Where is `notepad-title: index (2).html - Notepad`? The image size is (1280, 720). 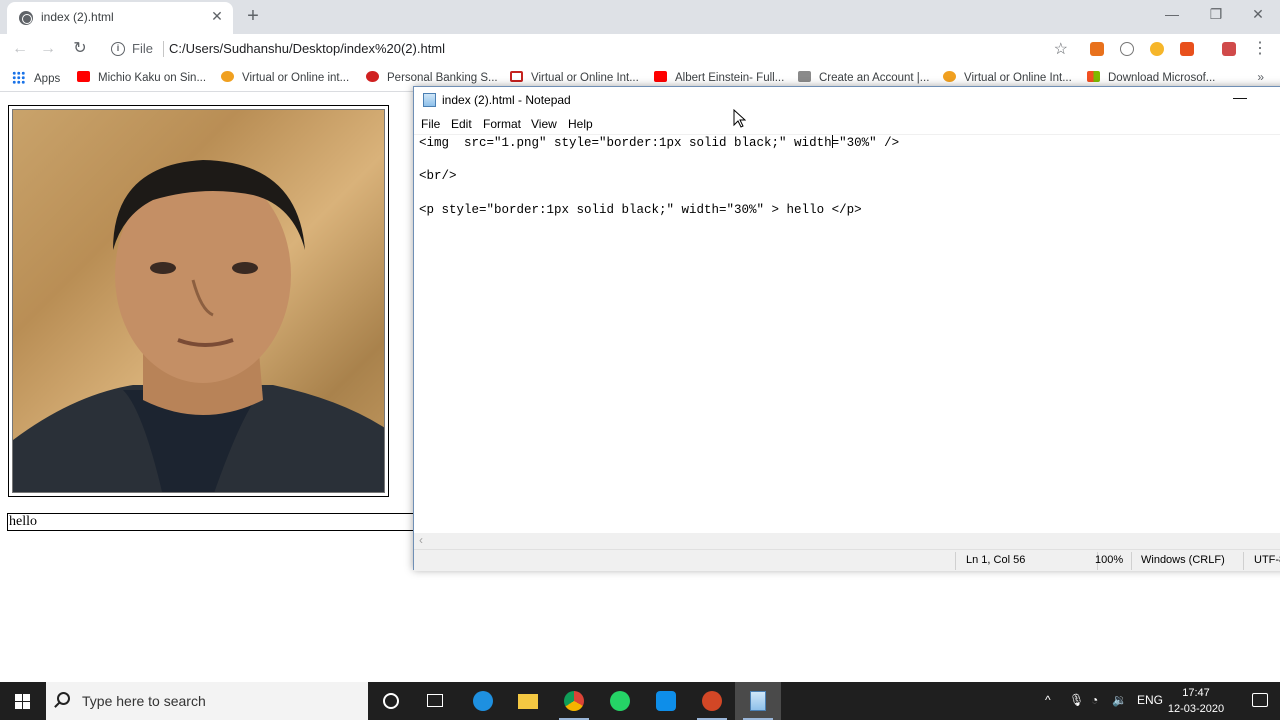 notepad-title: index (2).html - Notepad is located at coordinates (506, 100).